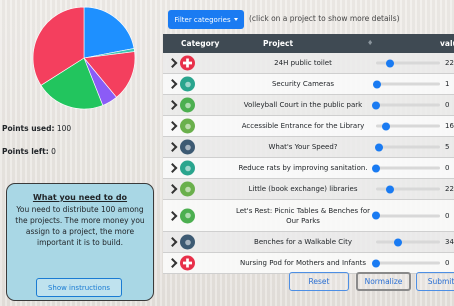 The image size is (454, 306). Describe the element at coordinates (202, 19) in the screenshot. I see `filter-categories-label: Filter categories` at that location.